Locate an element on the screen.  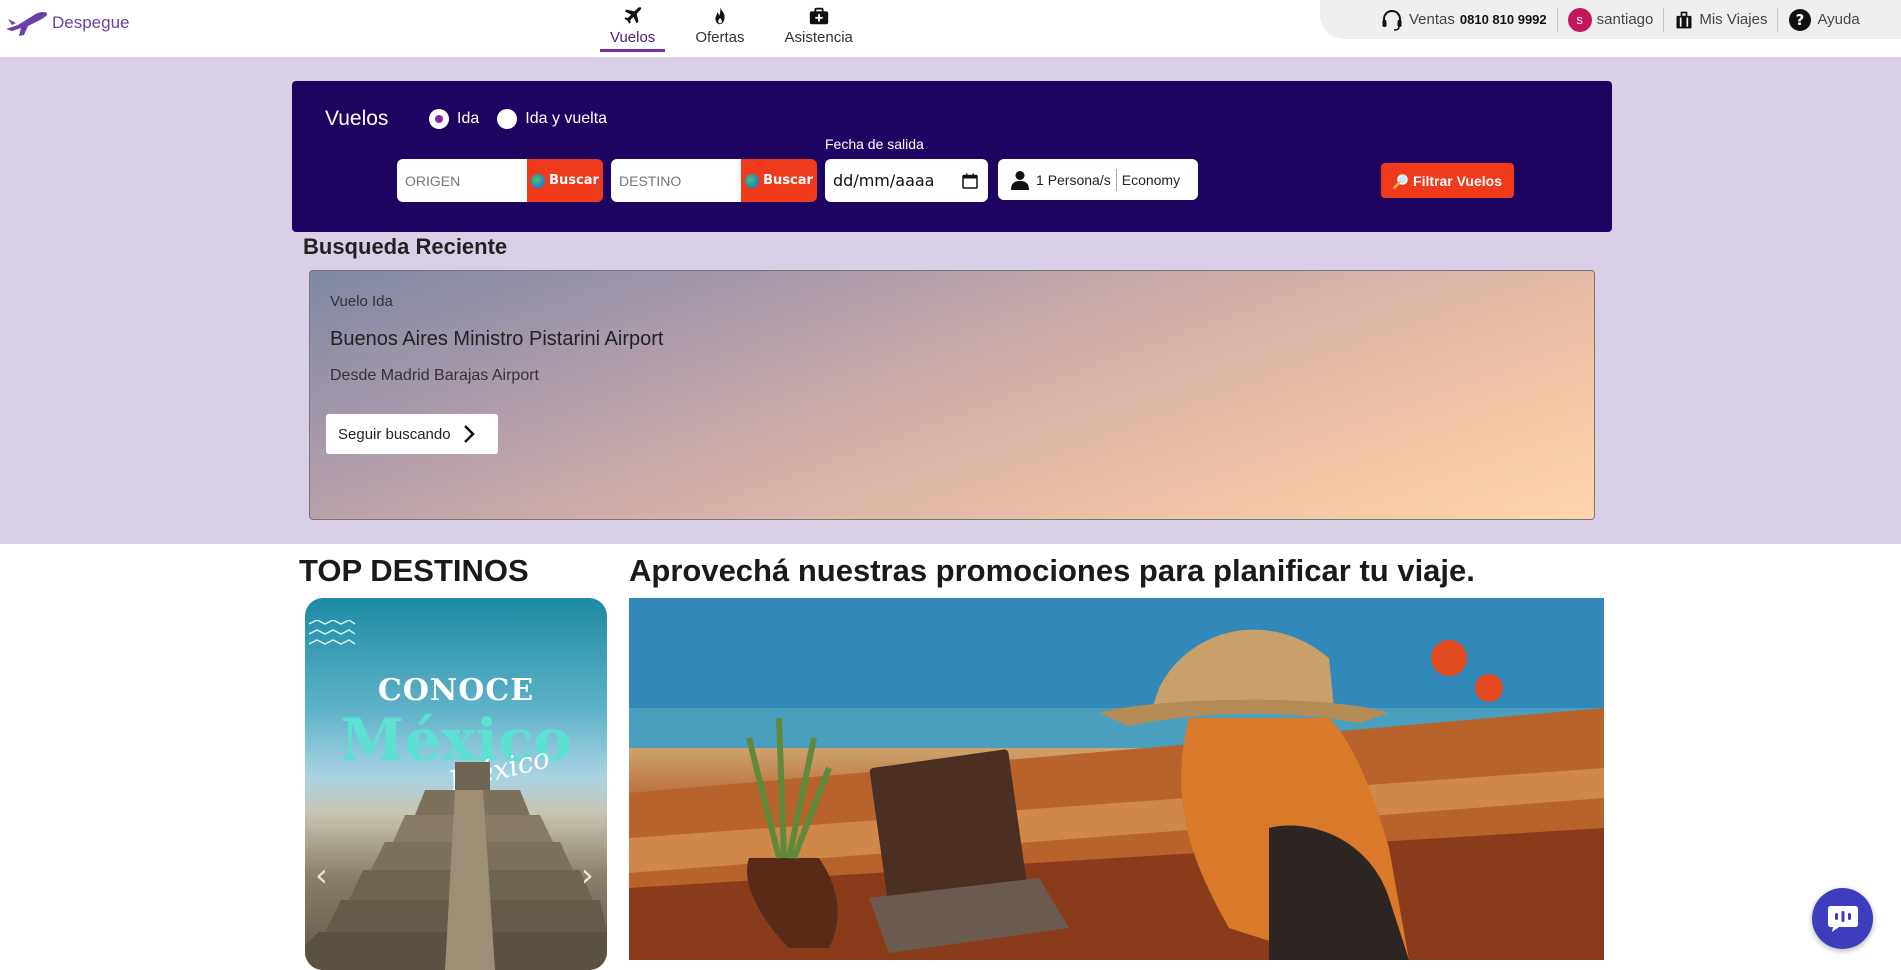
origin-search-button: Buscar is located at coordinates (565, 180).